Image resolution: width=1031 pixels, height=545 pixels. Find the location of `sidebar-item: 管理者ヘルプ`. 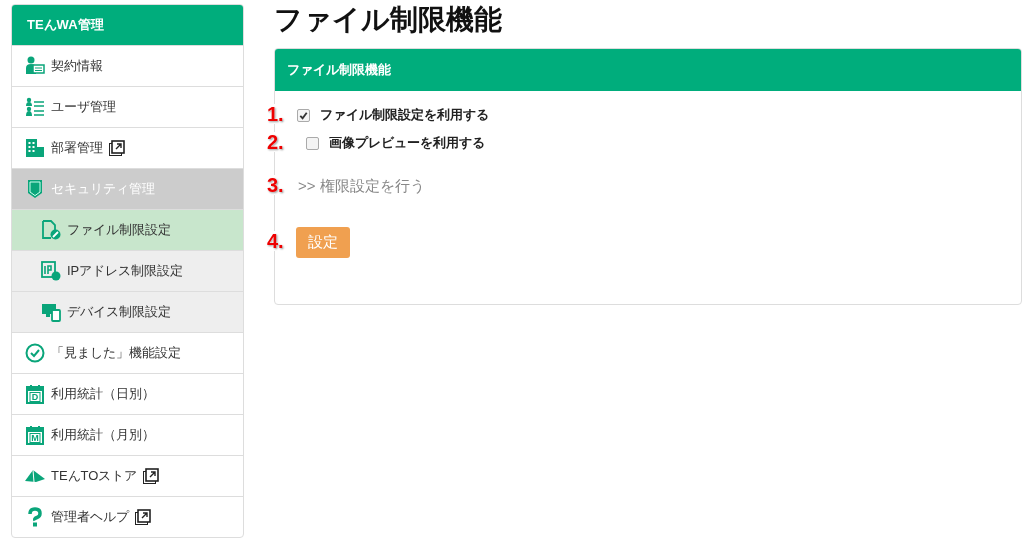

sidebar-item: 管理者ヘルプ is located at coordinates (127, 516).